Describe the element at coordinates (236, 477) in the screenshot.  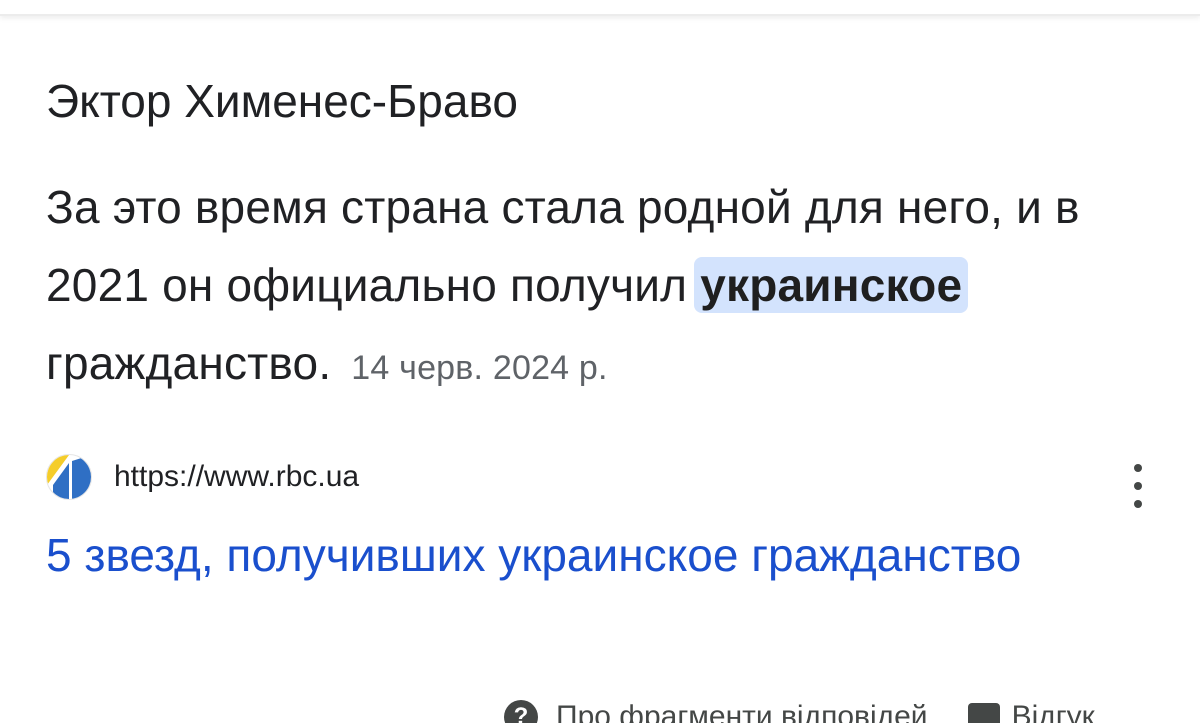
I see `source-url: https://www.rbc.ua` at that location.